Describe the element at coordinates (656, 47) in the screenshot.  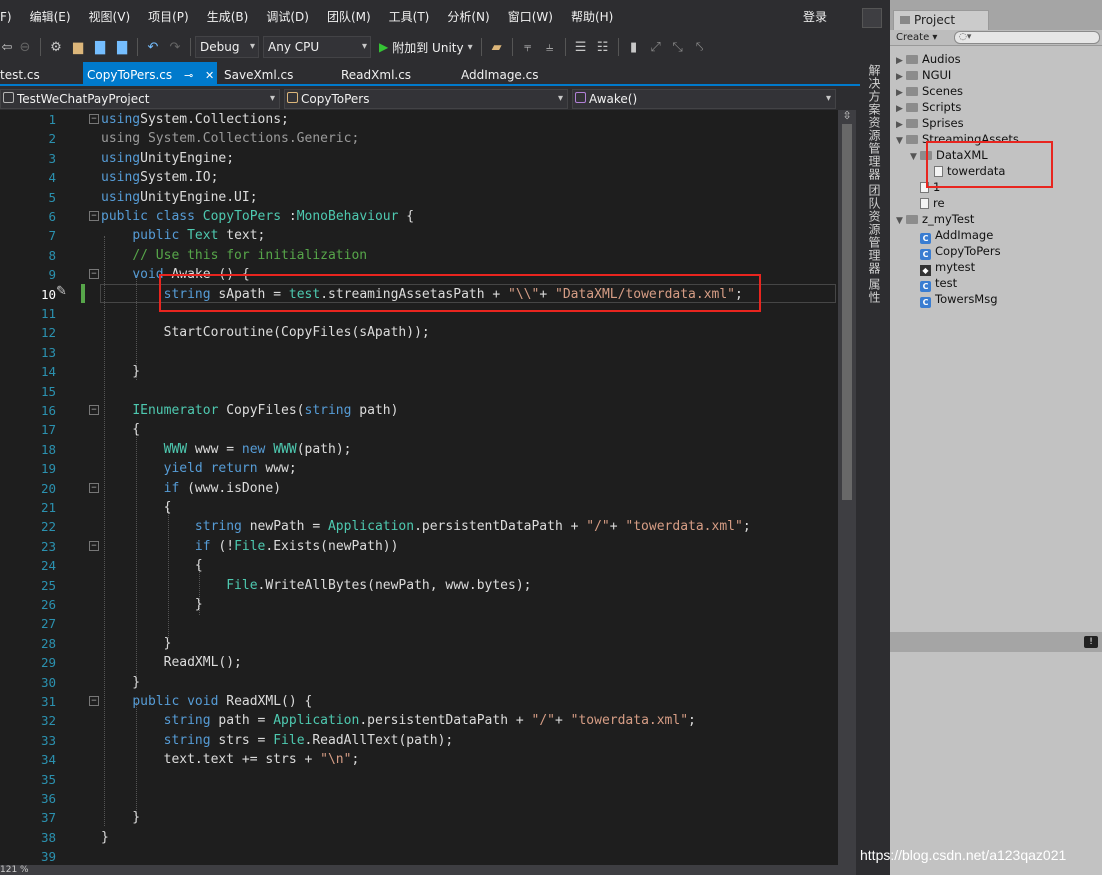
I see `prev-bookmark-icon: ⤢` at that location.